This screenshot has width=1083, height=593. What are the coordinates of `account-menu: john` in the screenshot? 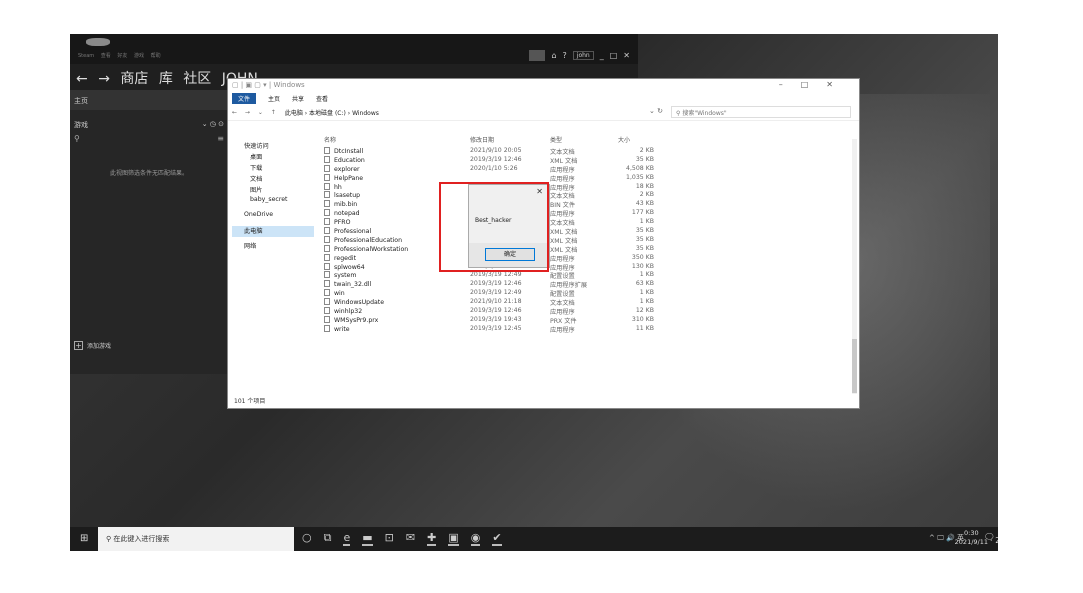 It's located at (583, 55).